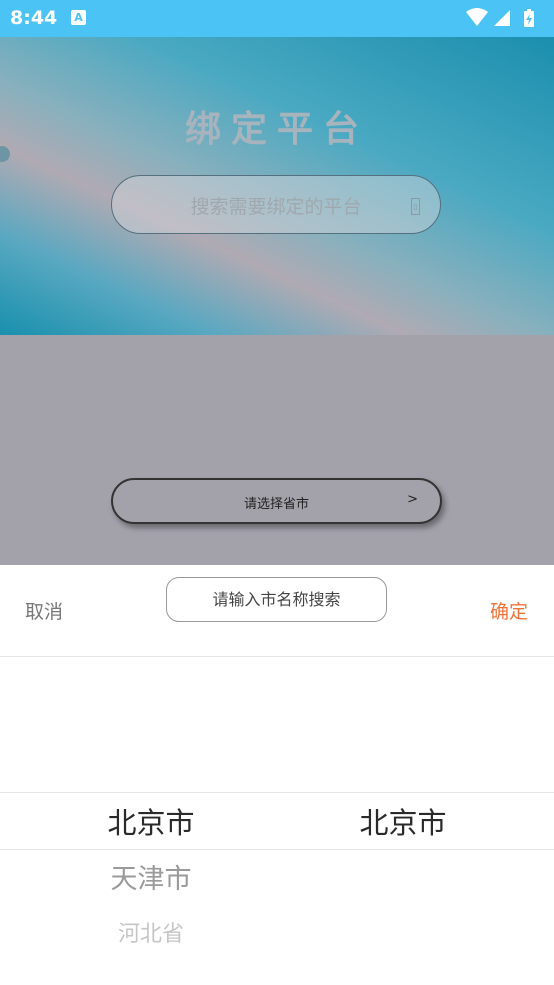  Describe the element at coordinates (415, 206) in the screenshot. I see `search-icon: ▯` at that location.